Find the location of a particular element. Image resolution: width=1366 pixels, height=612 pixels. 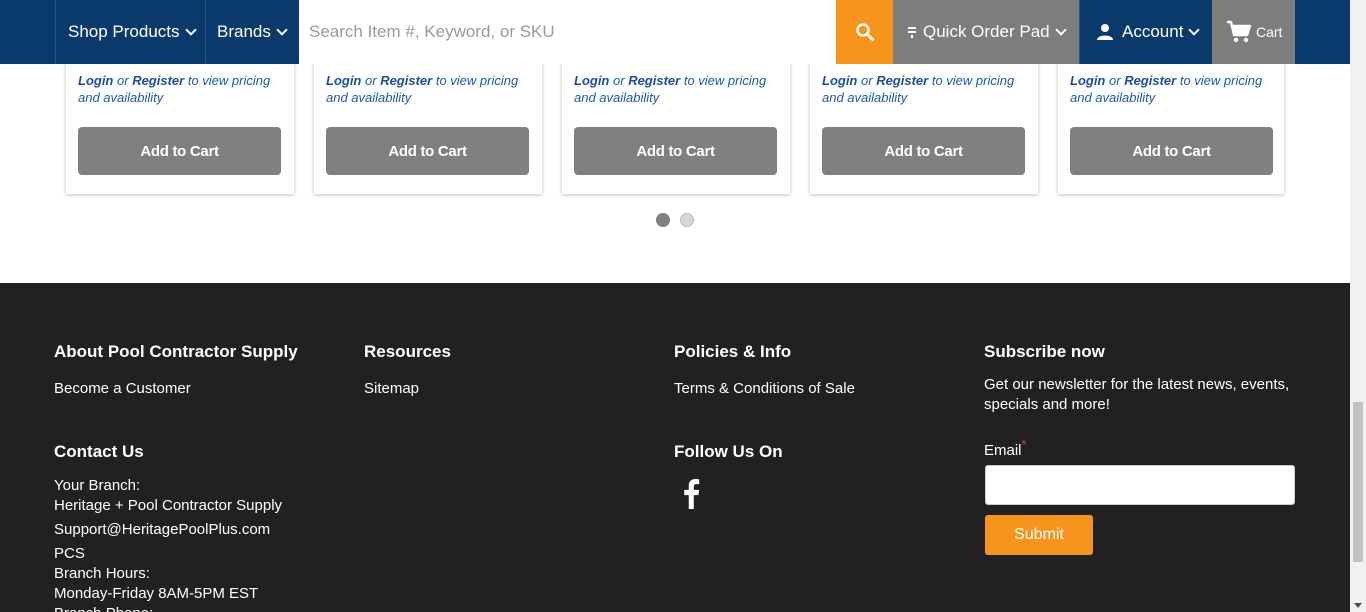

contact-heading: Contact Us is located at coordinates (99, 451).